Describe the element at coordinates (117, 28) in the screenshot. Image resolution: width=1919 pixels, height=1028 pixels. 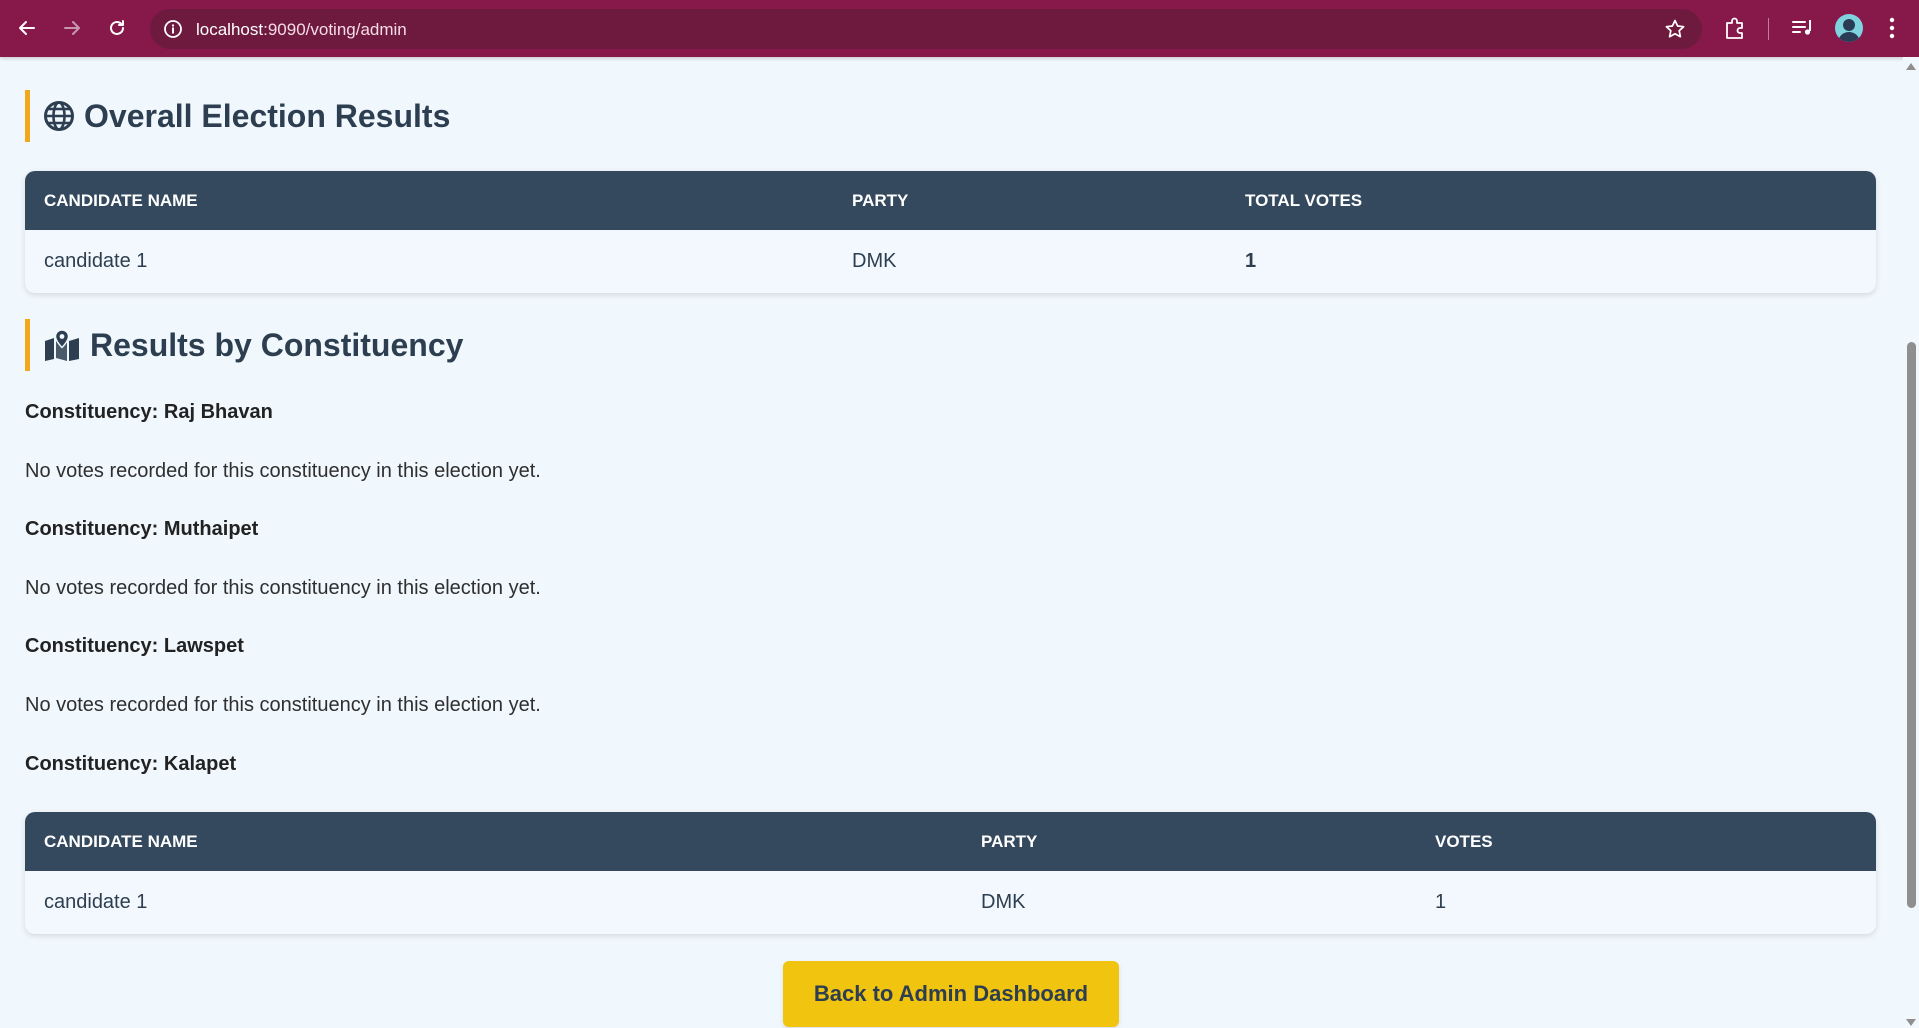
I see `reload-icon` at that location.